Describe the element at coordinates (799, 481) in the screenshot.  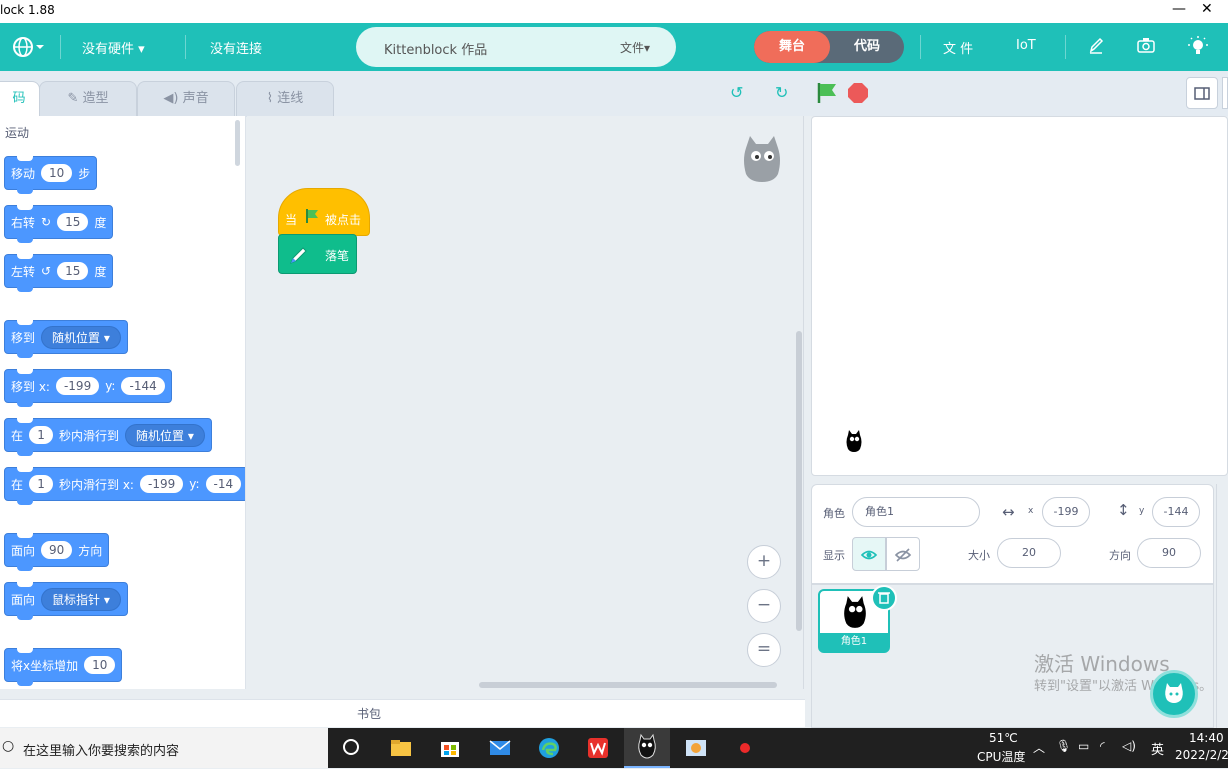
I see `vertical-scrollbar` at that location.